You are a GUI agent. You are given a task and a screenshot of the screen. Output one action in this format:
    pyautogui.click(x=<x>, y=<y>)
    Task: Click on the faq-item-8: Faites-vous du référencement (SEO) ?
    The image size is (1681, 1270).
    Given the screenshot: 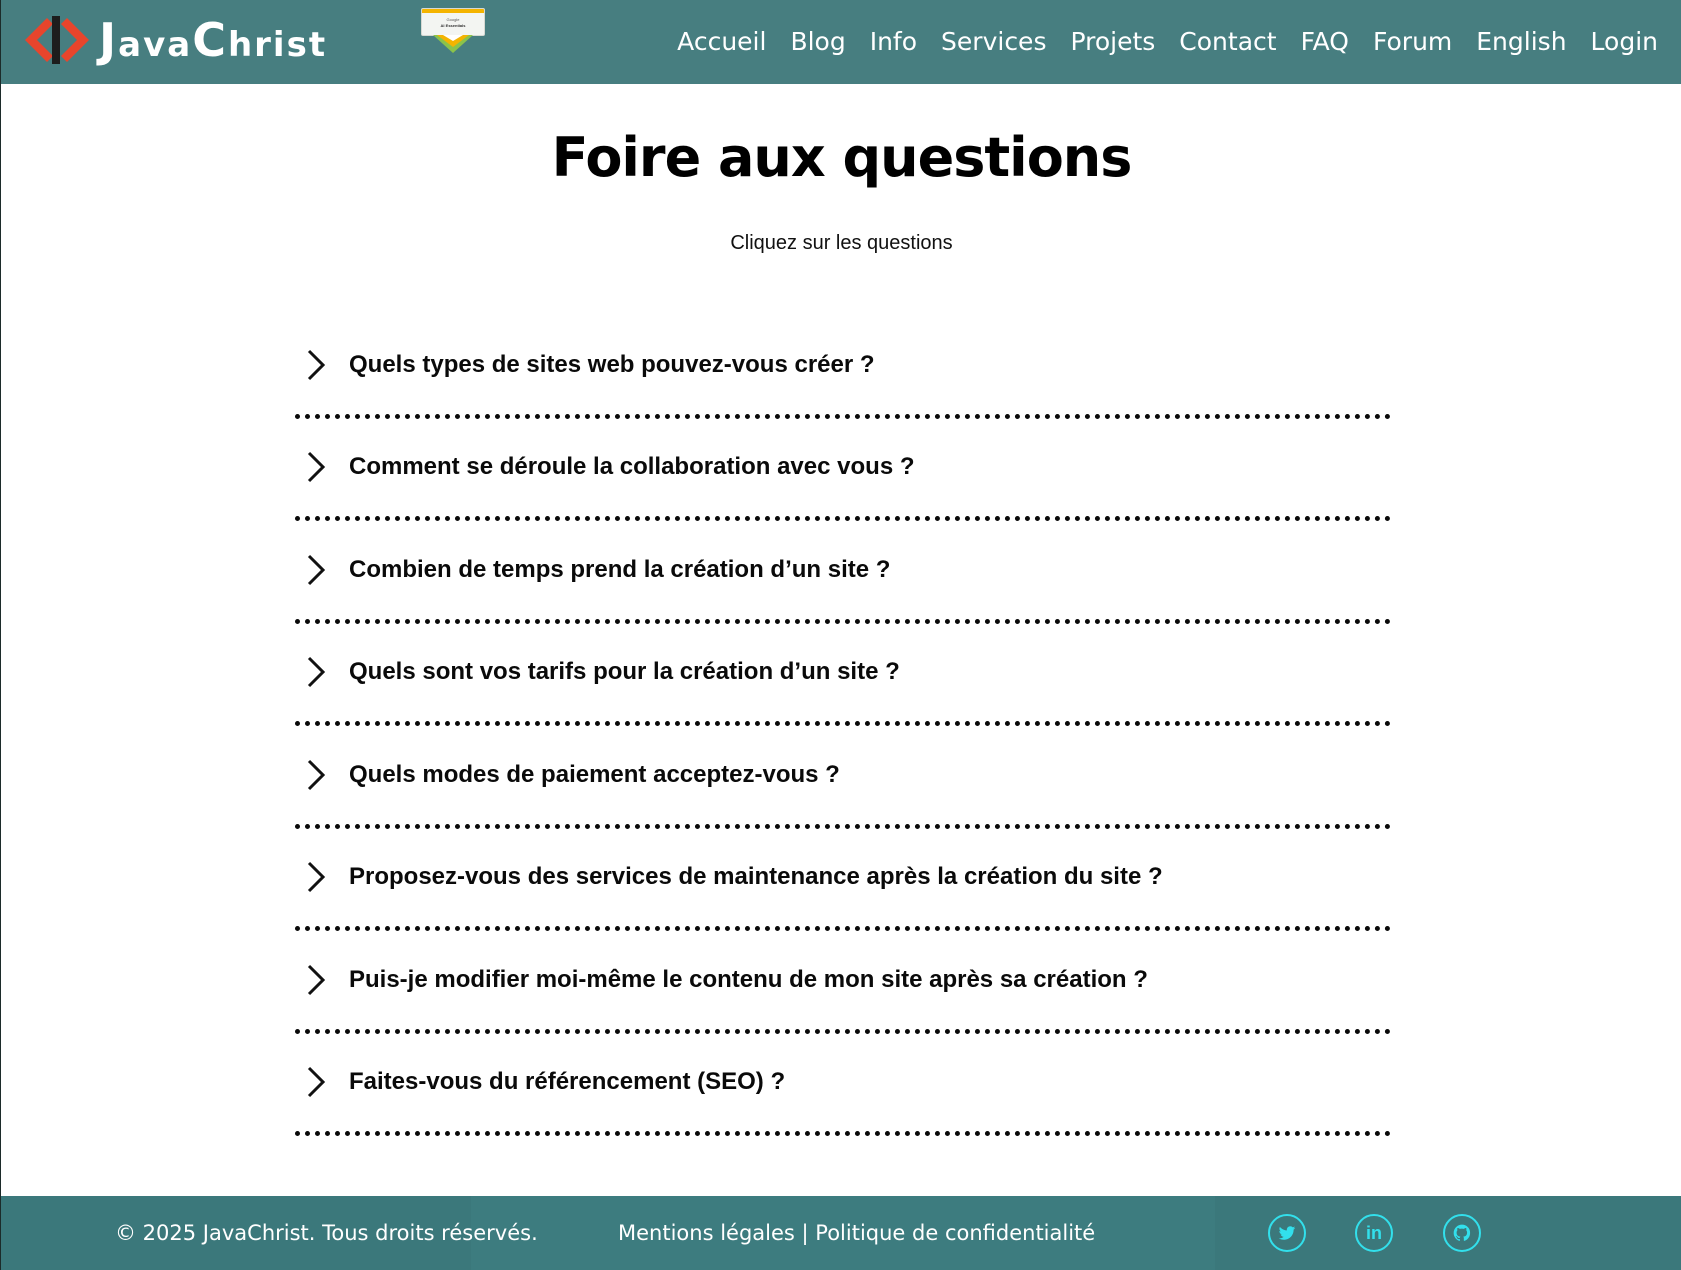 What is the action you would take?
    pyautogui.click(x=843, y=1085)
    